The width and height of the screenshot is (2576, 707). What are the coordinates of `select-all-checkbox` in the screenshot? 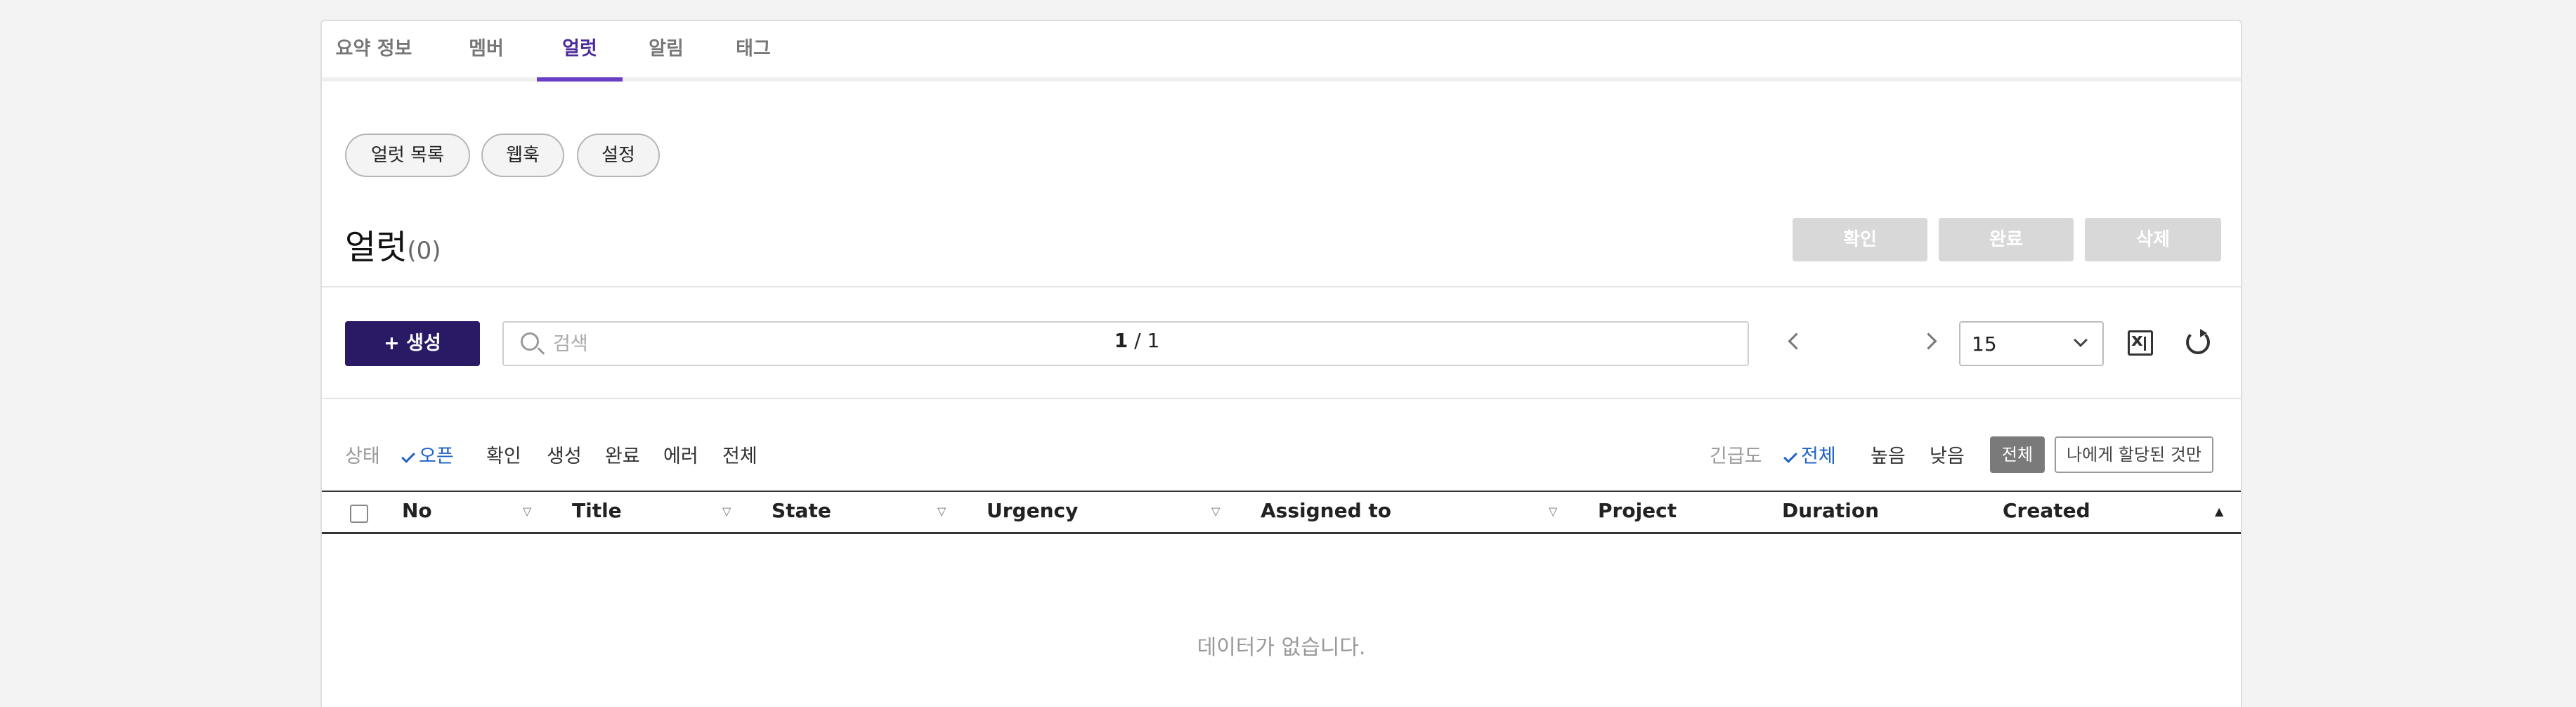 It's located at (359, 514).